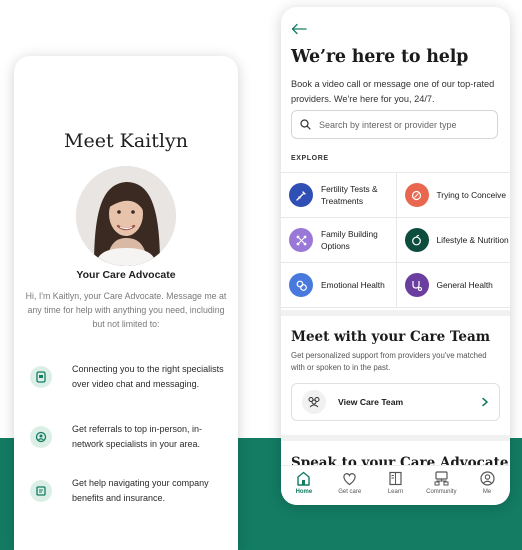 The height and width of the screenshot is (550, 522). What do you see at coordinates (305, 124) in the screenshot?
I see `search-icon` at bounding box center [305, 124].